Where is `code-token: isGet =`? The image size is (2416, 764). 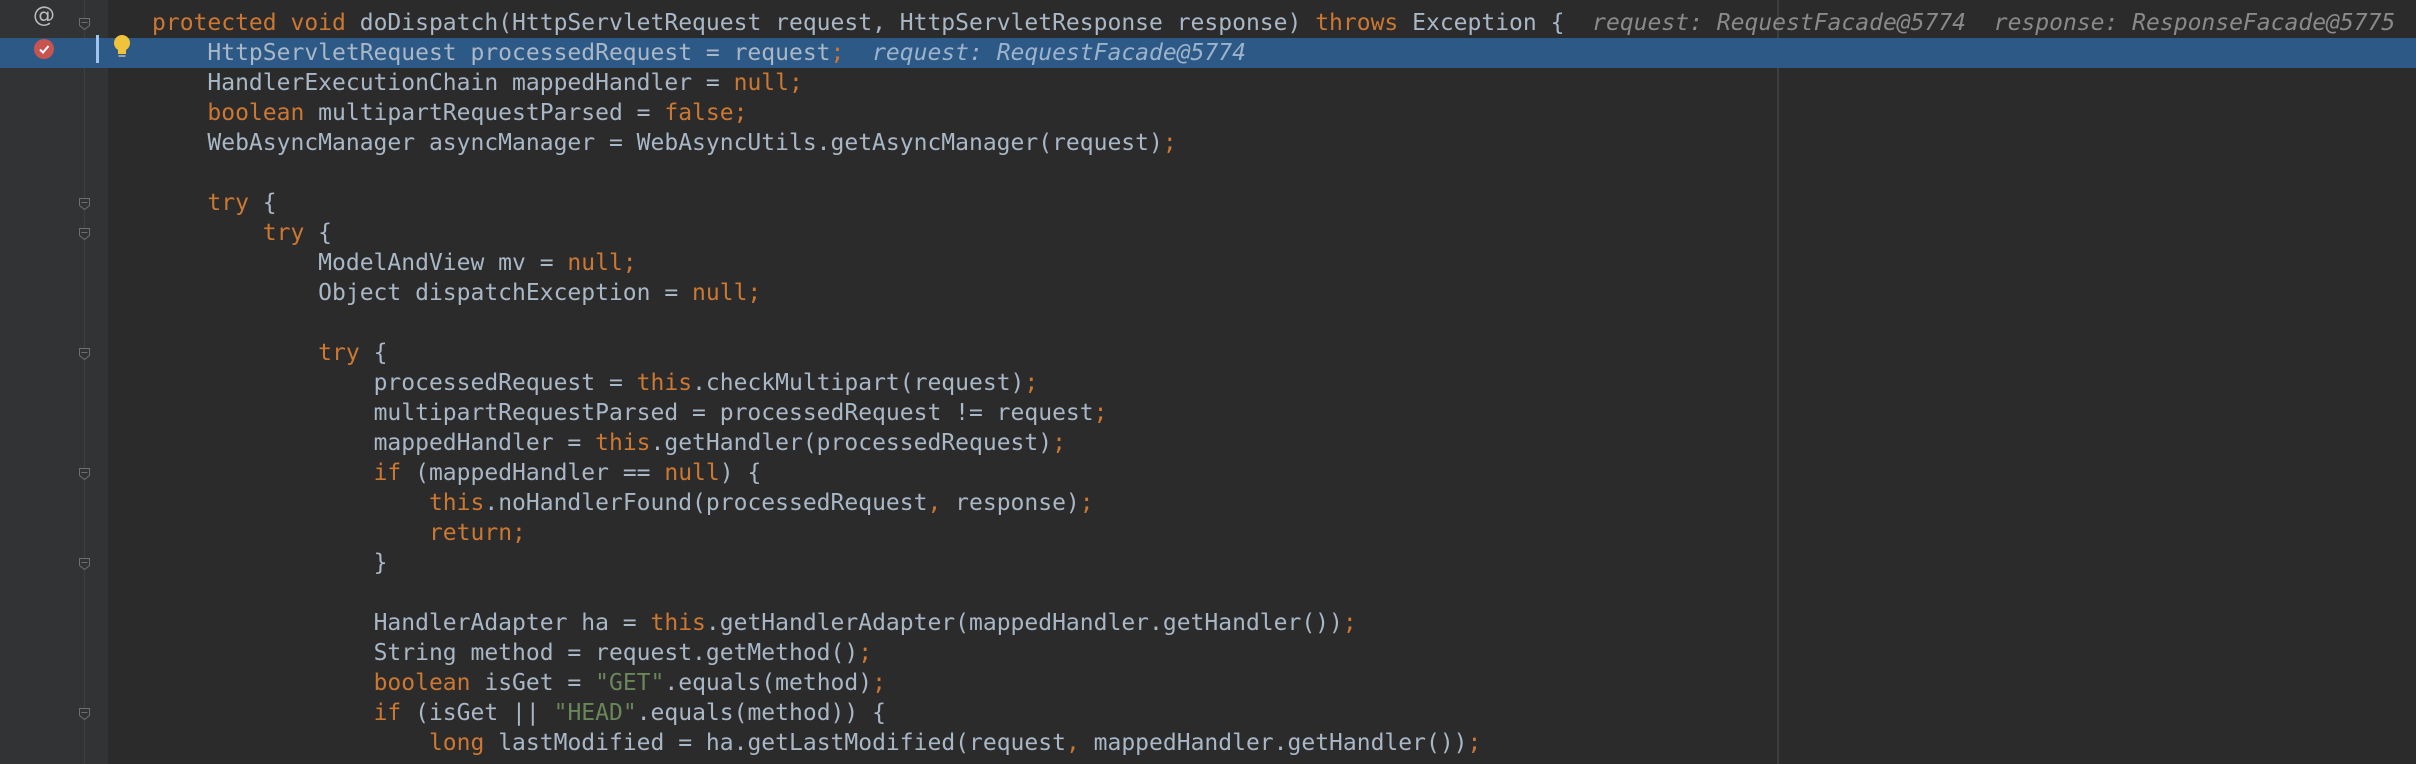 code-token: isGet = is located at coordinates (540, 683).